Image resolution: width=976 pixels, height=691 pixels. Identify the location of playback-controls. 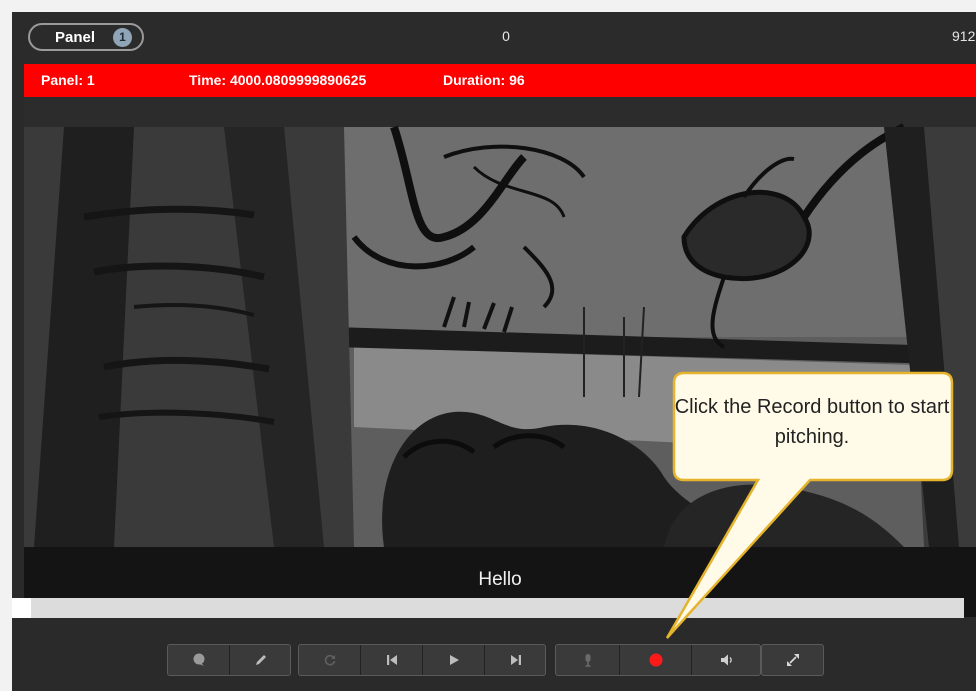
(494, 660).